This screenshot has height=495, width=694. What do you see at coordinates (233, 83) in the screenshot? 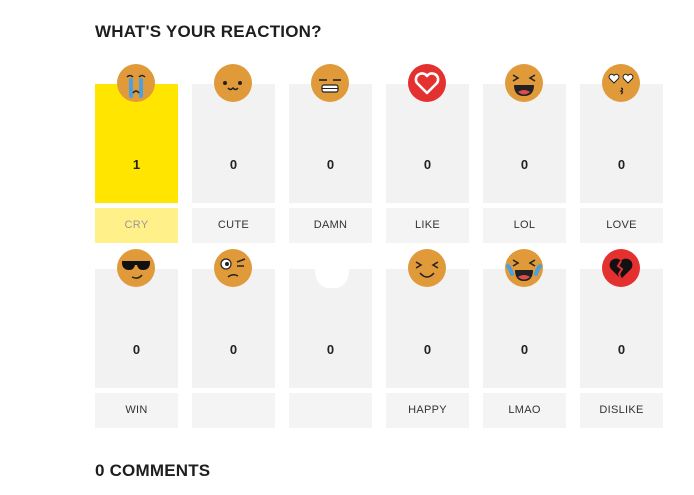
I see `cute-icon` at bounding box center [233, 83].